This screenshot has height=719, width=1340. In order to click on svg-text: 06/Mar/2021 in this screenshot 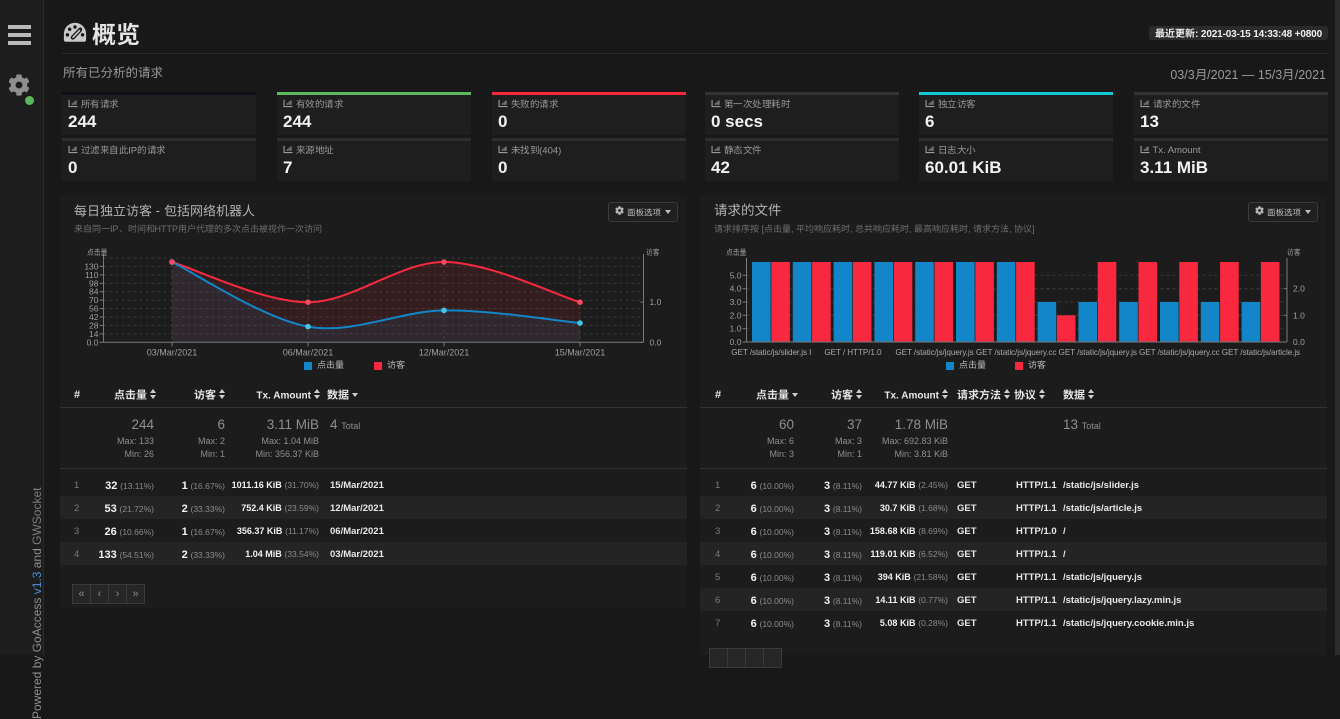, I will do `click(308, 352)`.